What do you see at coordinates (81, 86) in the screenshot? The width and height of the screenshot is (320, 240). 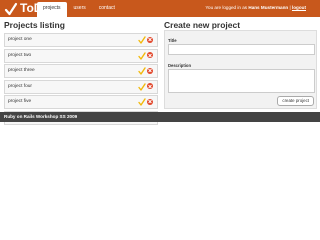 I see `project-item: project four` at bounding box center [81, 86].